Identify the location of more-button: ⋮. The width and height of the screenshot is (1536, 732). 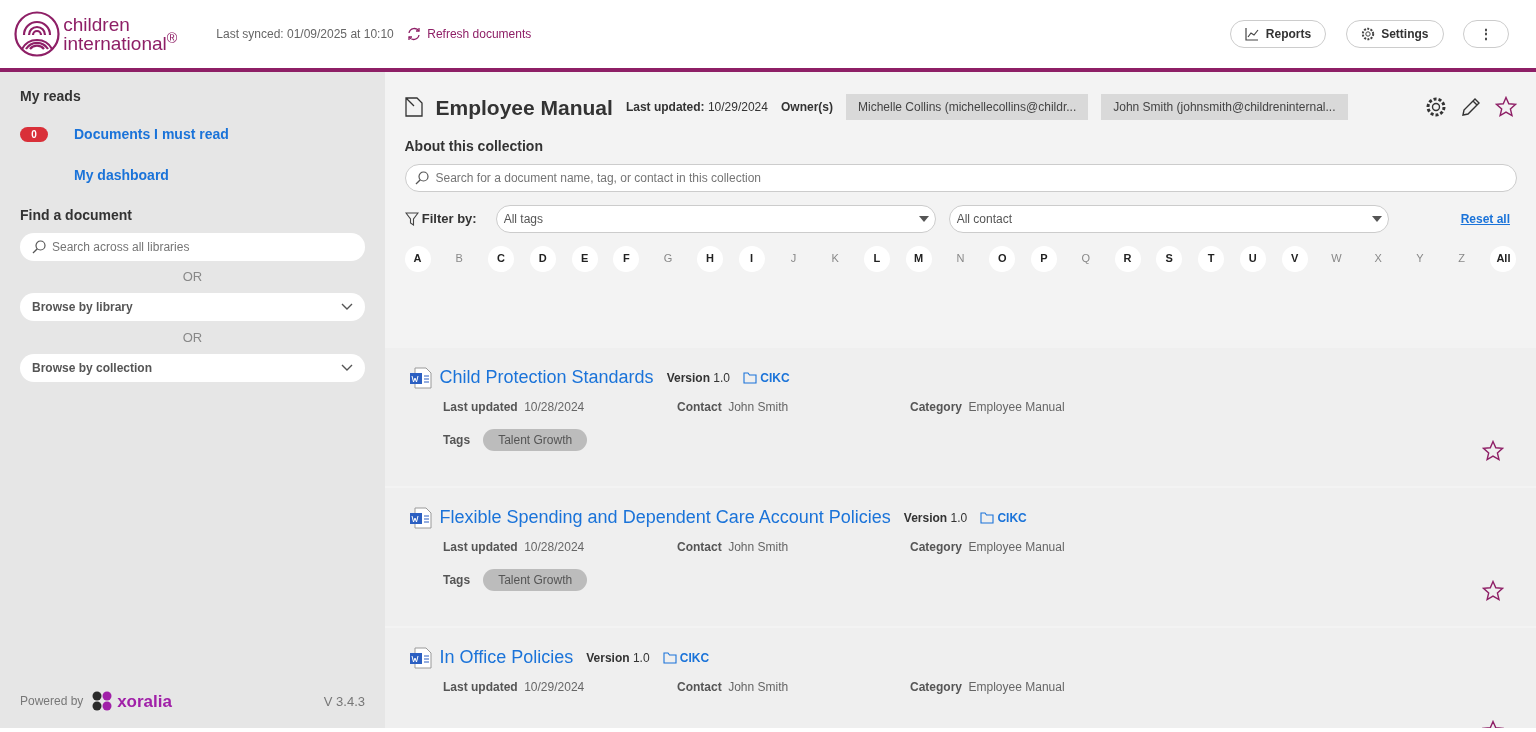
(1486, 34).